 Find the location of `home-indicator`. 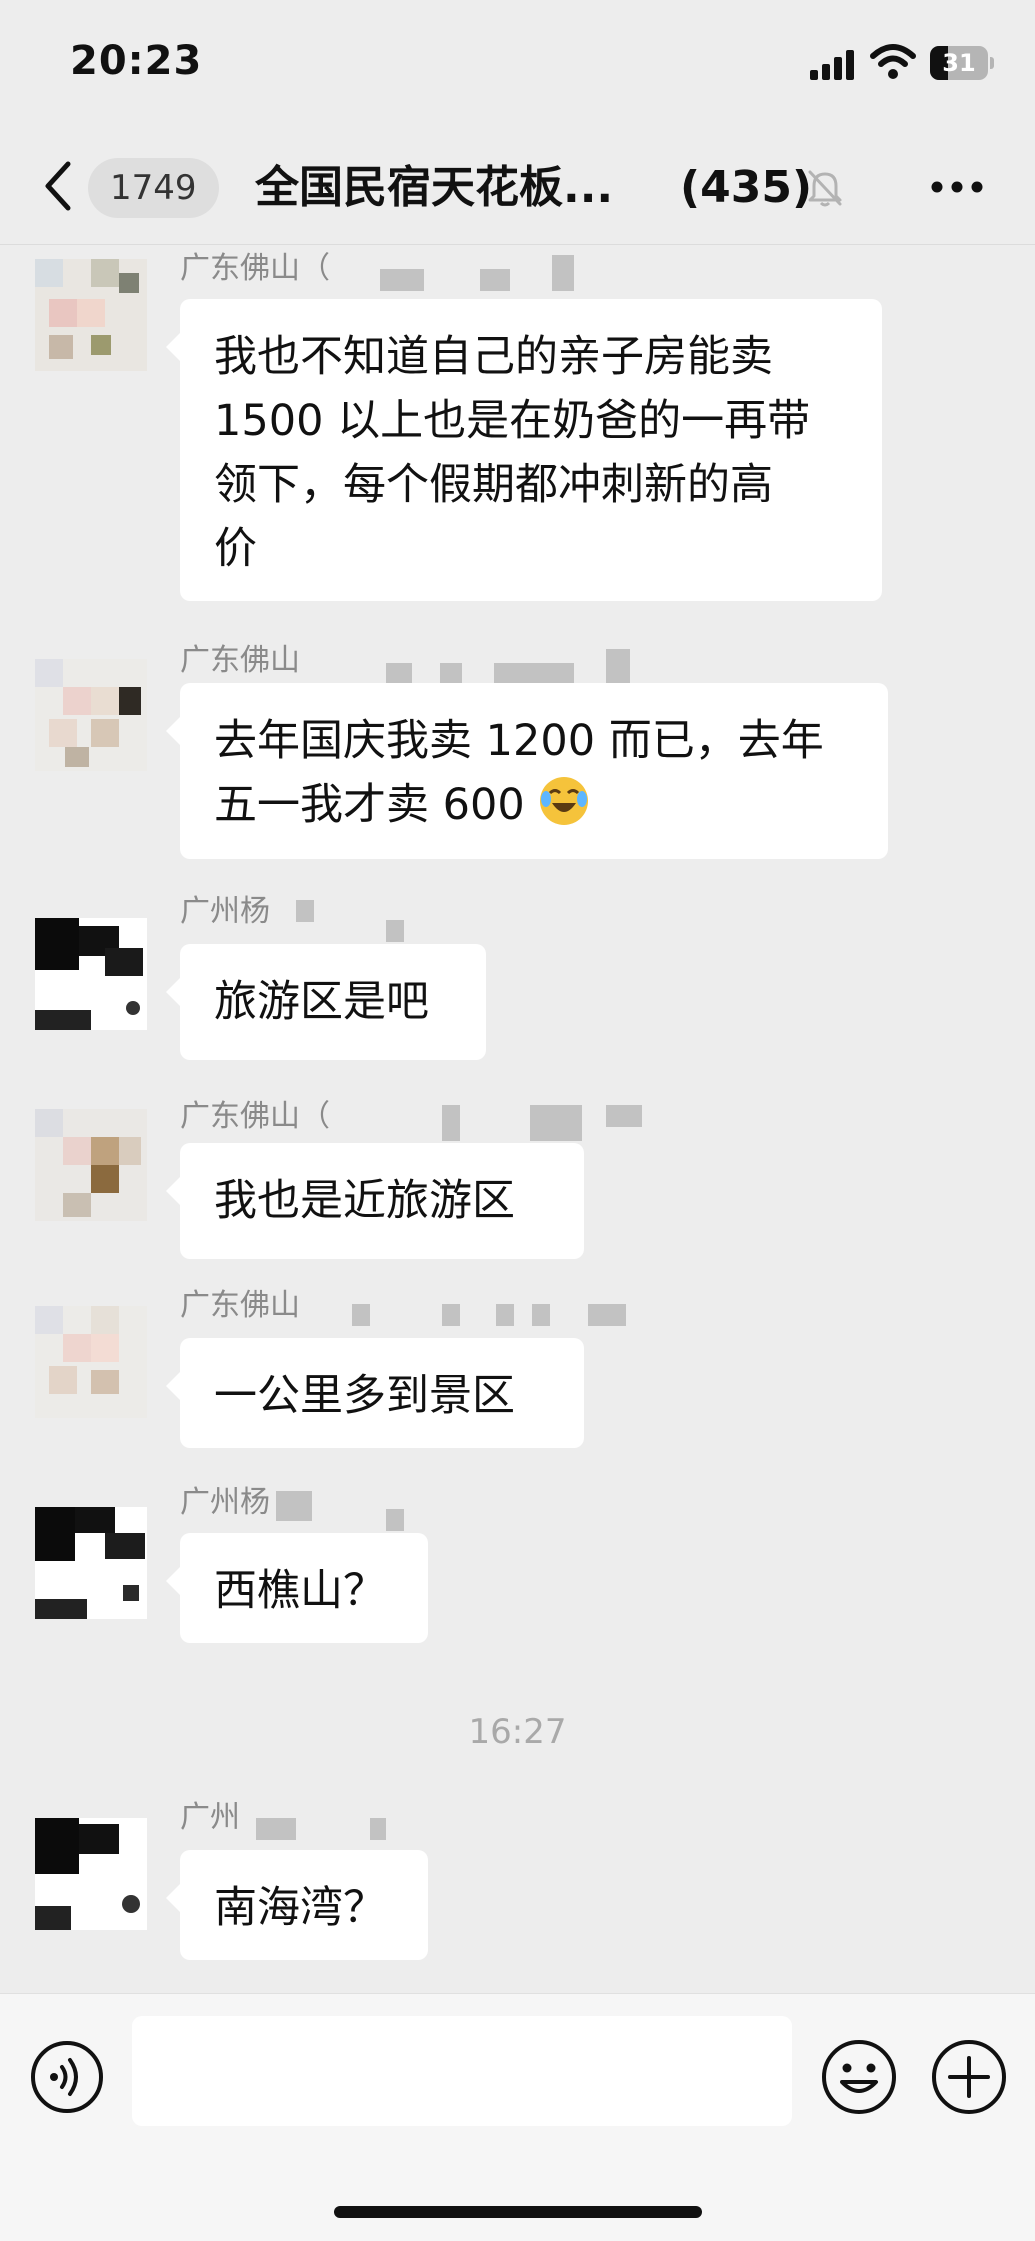

home-indicator is located at coordinates (518, 2212).